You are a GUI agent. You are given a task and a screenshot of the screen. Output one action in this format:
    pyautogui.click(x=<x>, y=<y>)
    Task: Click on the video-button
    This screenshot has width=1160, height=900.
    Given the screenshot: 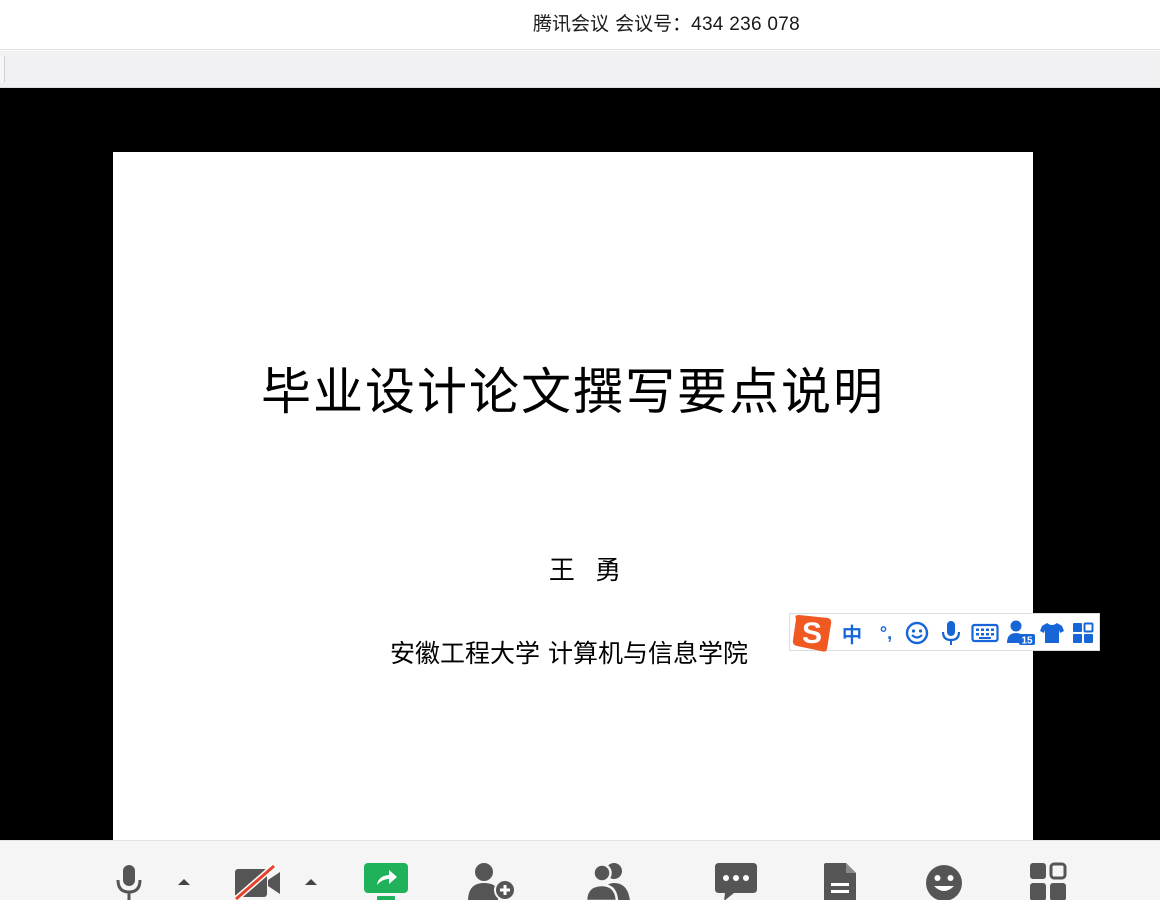 What is the action you would take?
    pyautogui.click(x=258, y=880)
    